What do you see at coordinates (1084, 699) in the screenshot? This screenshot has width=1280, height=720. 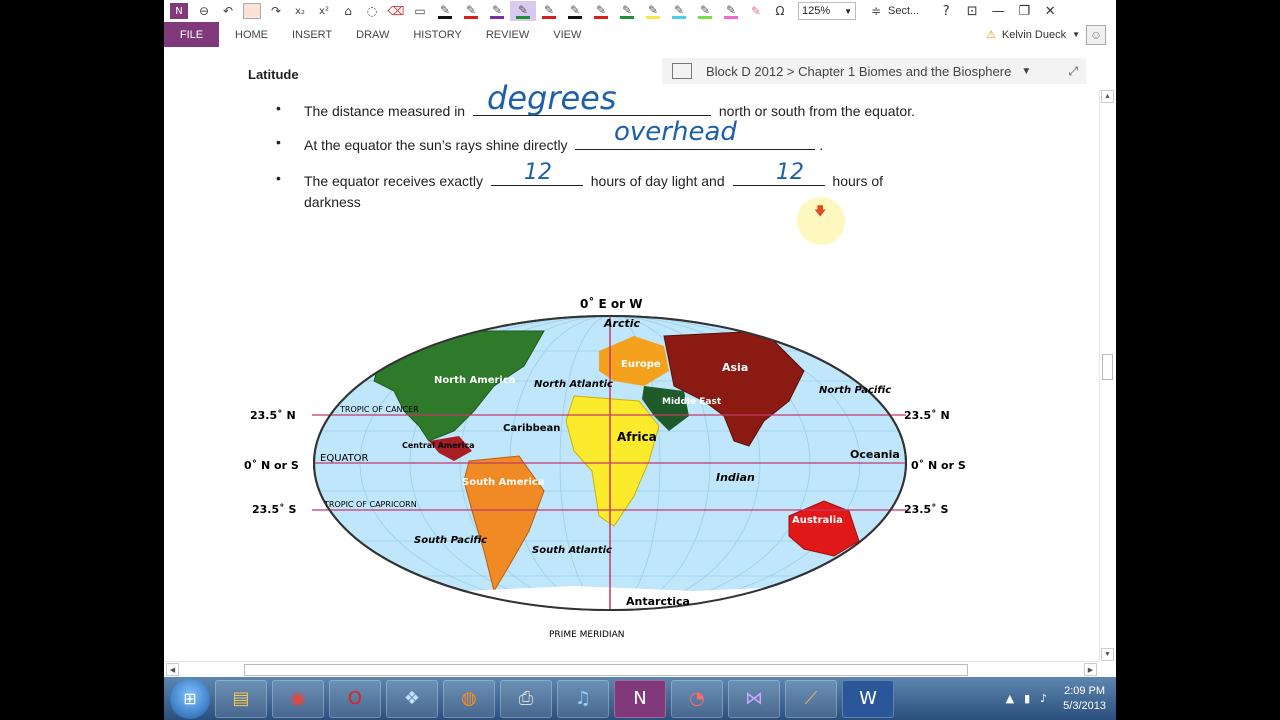 I see `clock: 2:09 PM 5/3/2013` at bounding box center [1084, 699].